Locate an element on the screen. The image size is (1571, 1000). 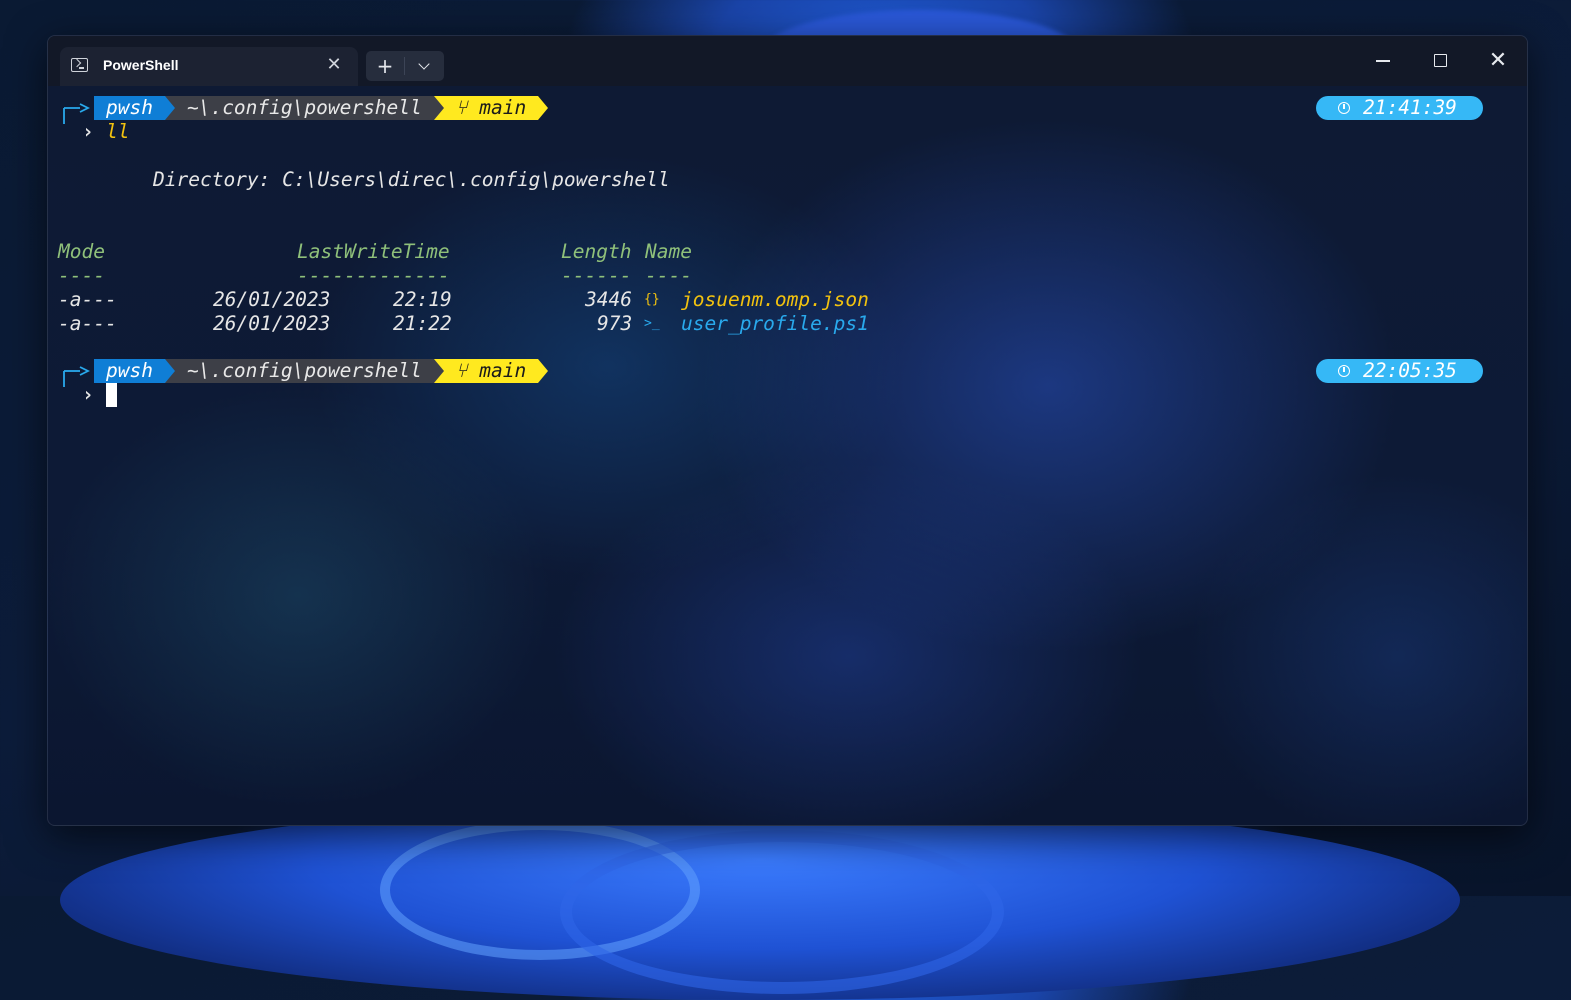
row-name: user_profile.ps1 is located at coordinates (775, 324).